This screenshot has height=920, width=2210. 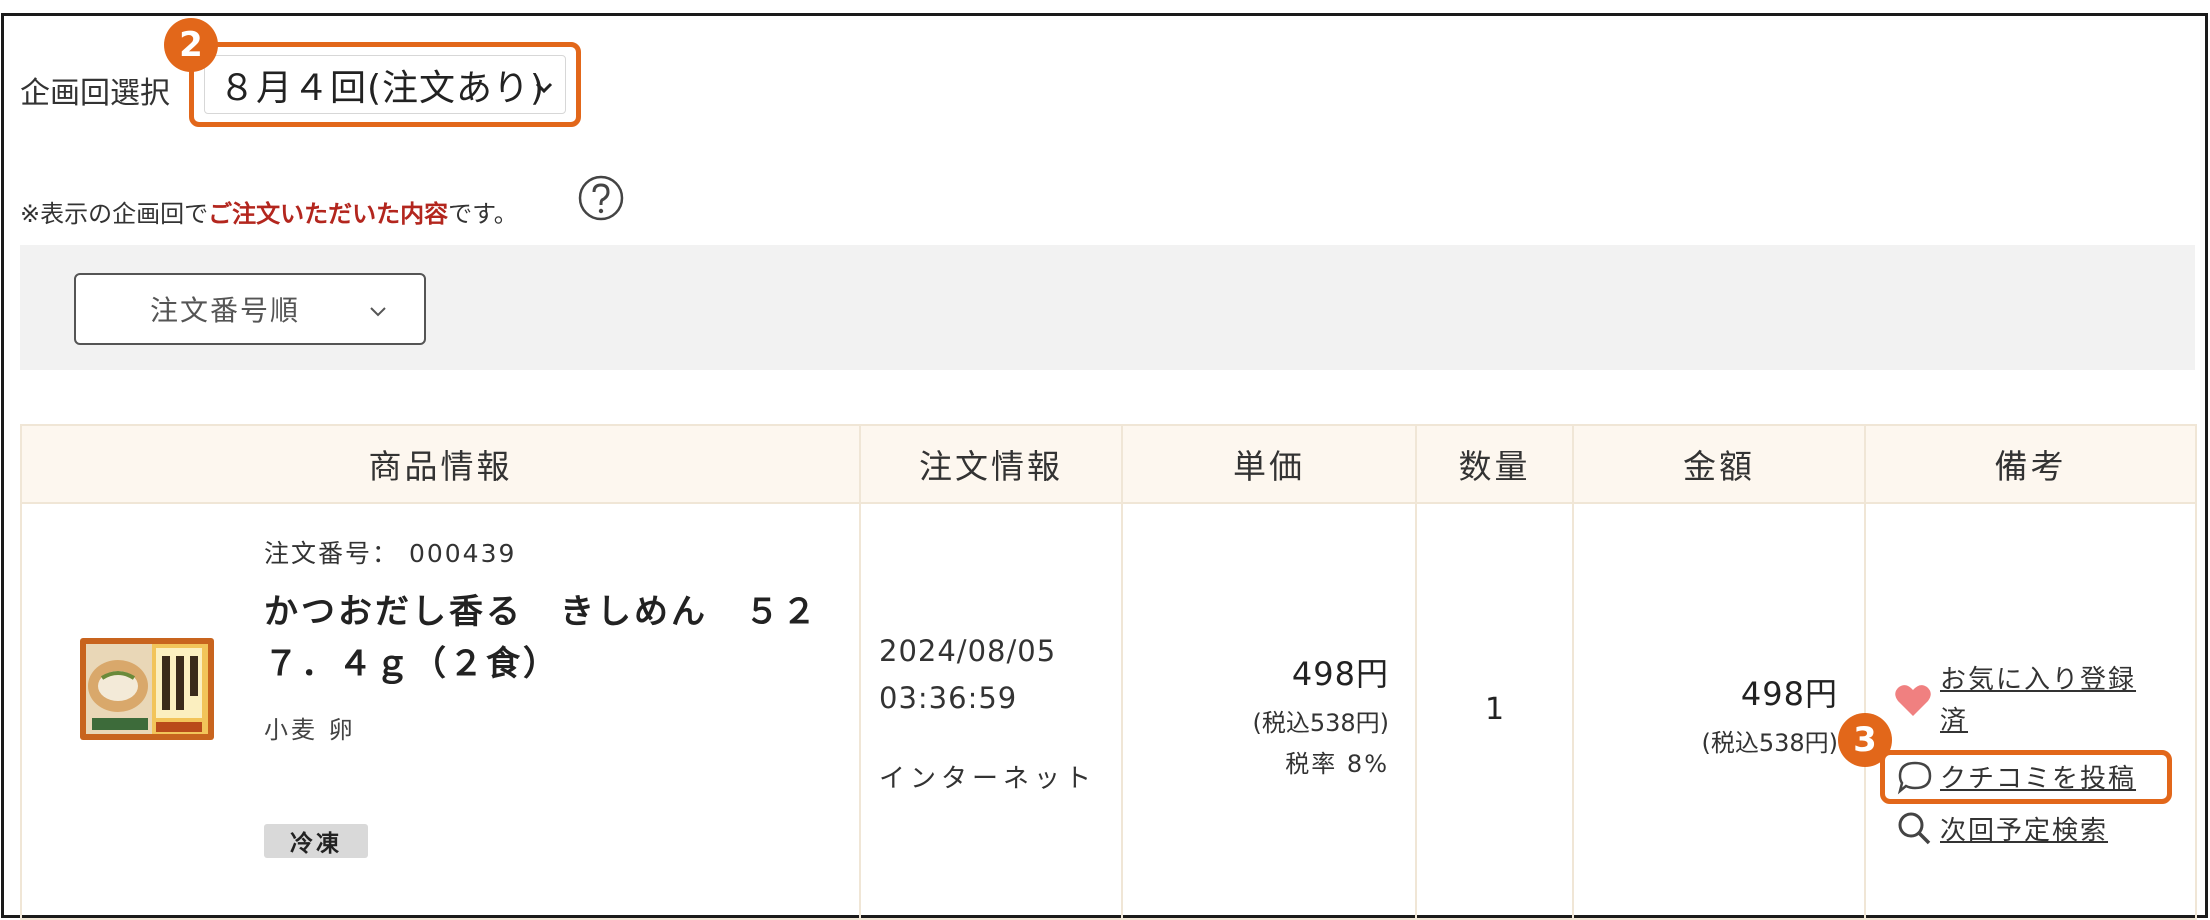 What do you see at coordinates (1769, 713) in the screenshot?
I see `amount-box: 498円 (税込538円)` at bounding box center [1769, 713].